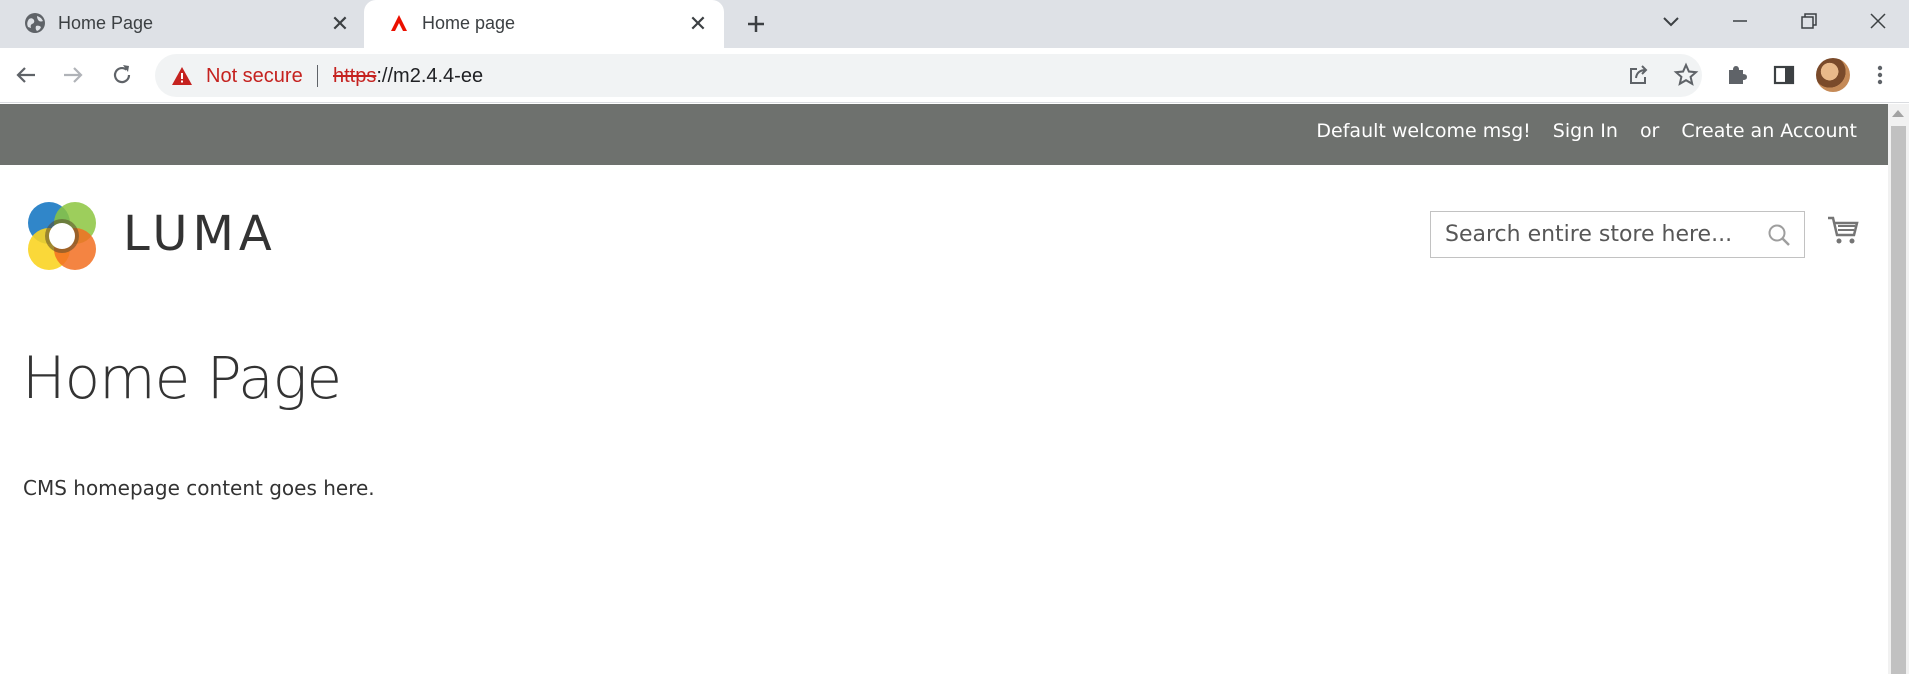  I want to click on globe-icon, so click(35, 23).